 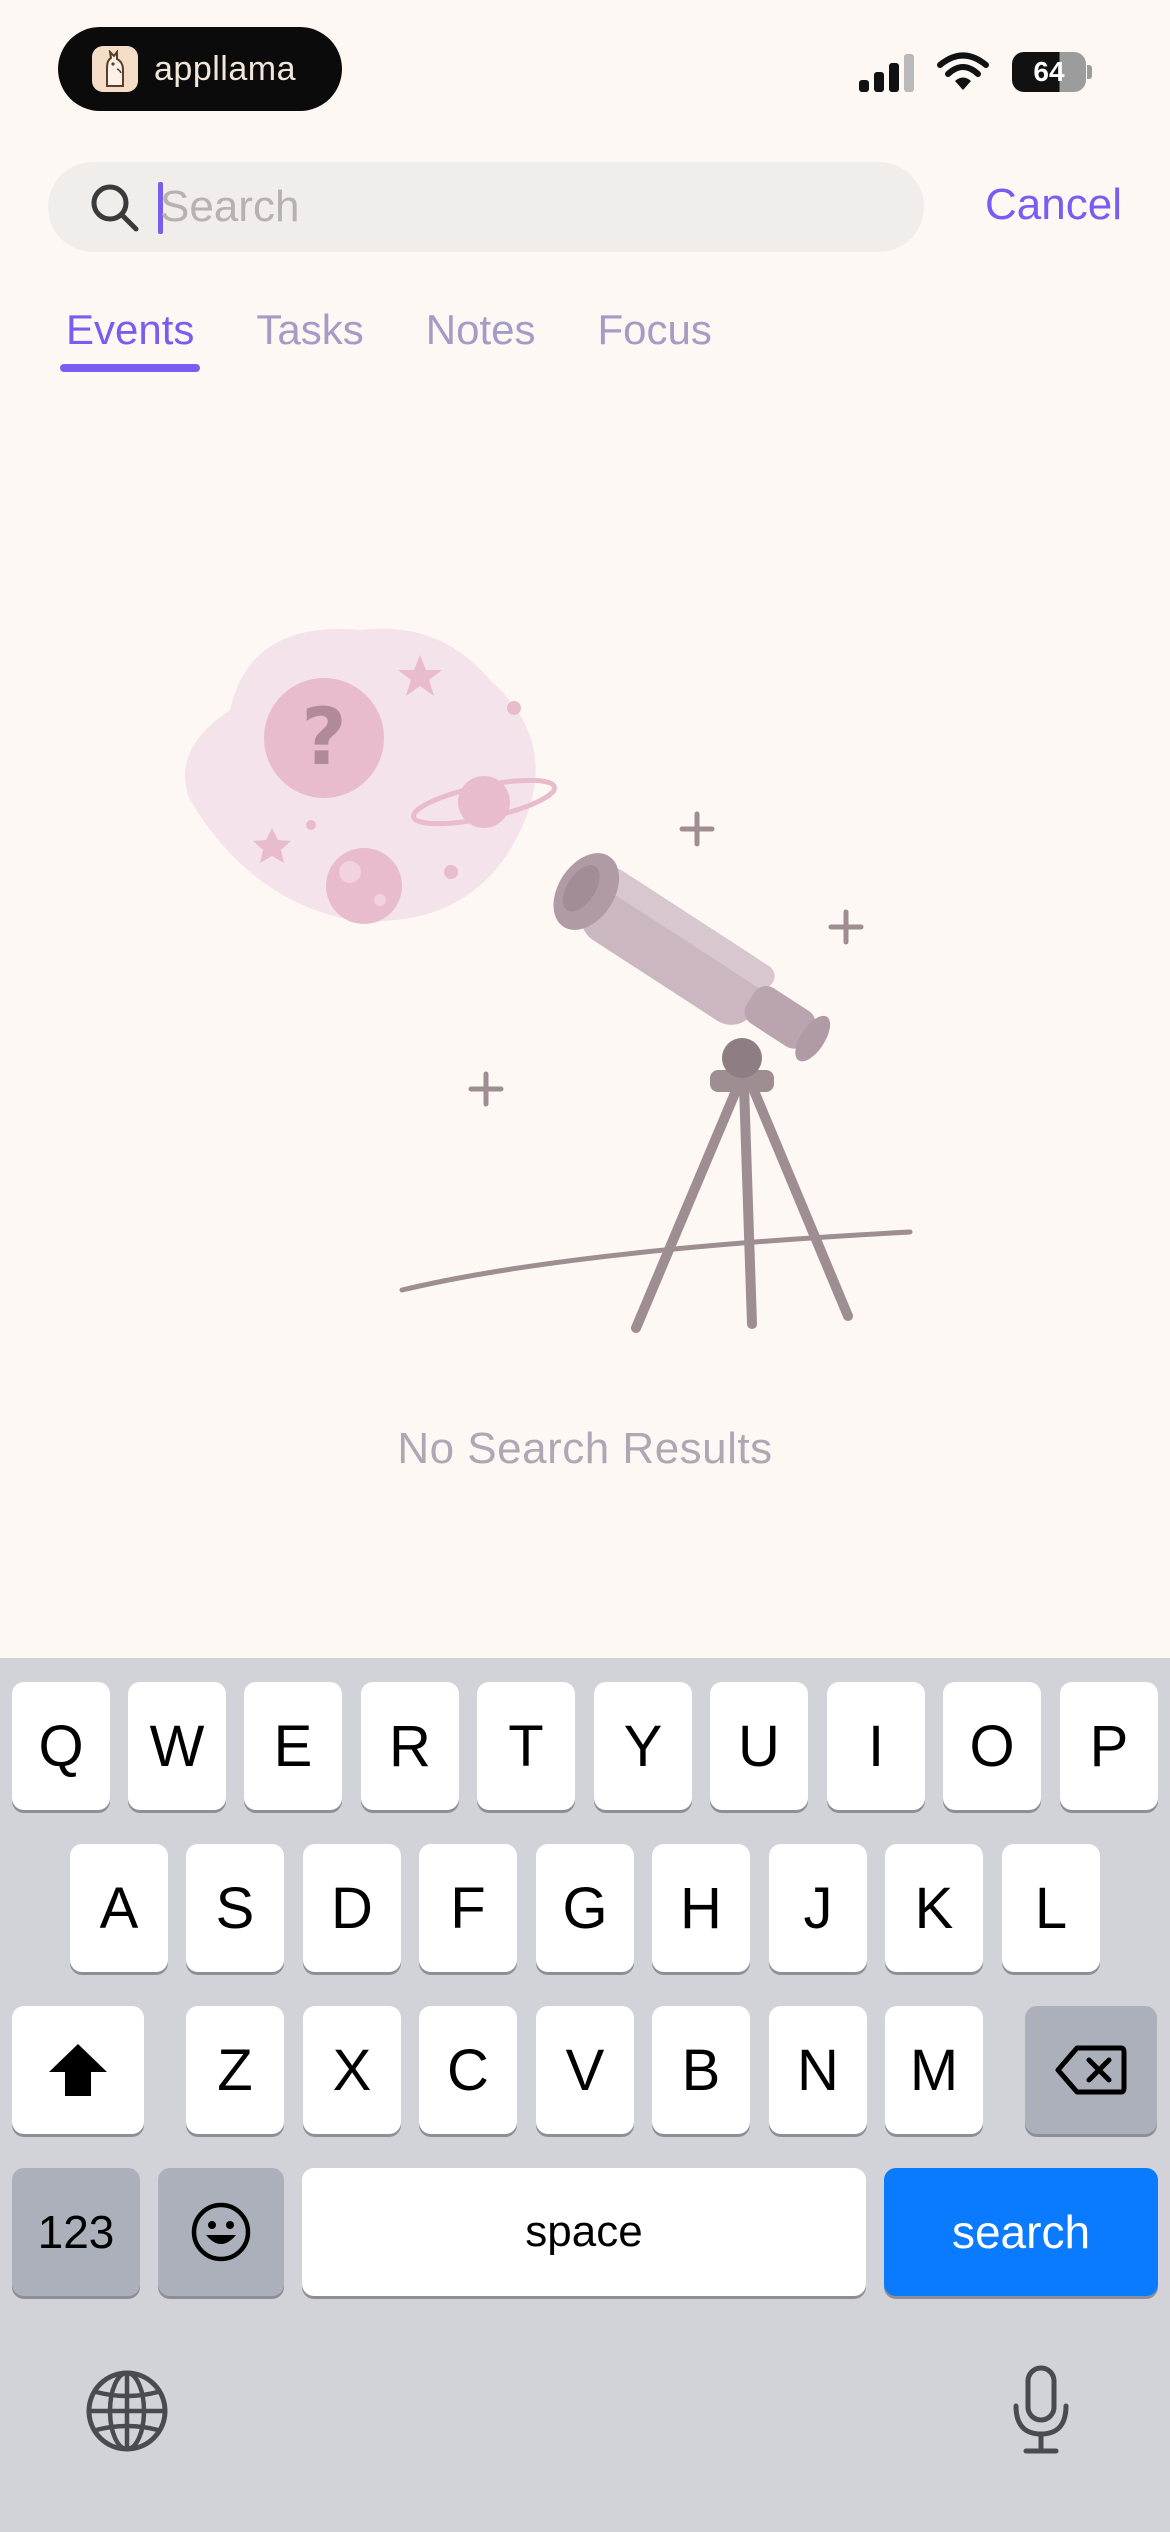 What do you see at coordinates (876, 1746) in the screenshot?
I see `key-i: I` at bounding box center [876, 1746].